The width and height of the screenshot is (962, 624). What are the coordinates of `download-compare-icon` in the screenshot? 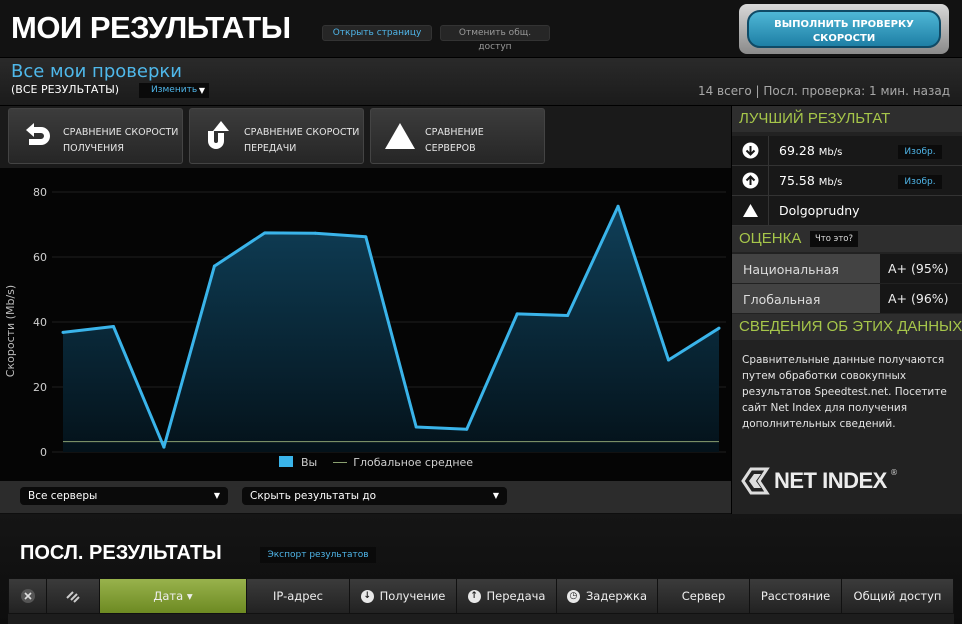 It's located at (38, 134).